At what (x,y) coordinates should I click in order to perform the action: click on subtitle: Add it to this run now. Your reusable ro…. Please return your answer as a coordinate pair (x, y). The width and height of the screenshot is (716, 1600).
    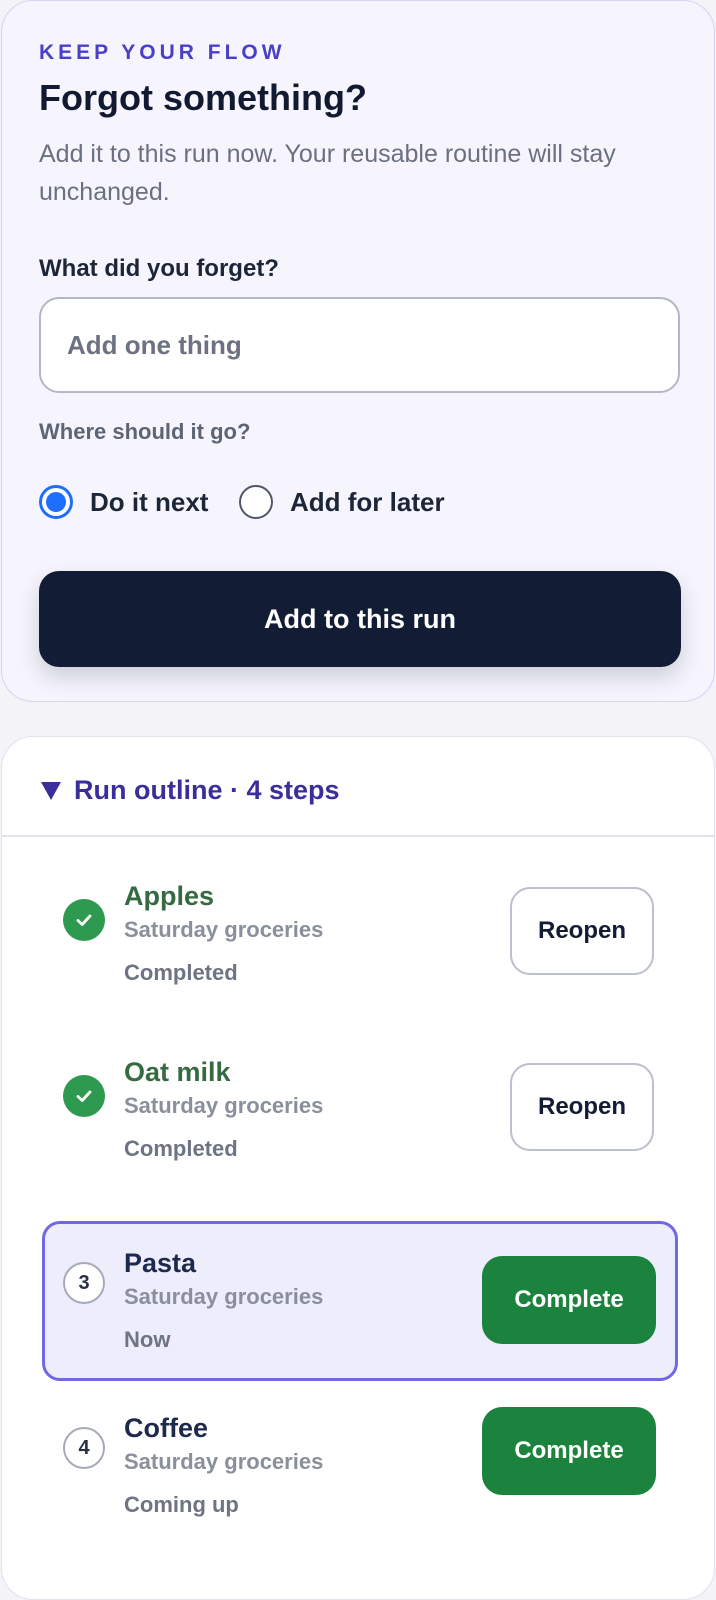
    Looking at the image, I should click on (327, 173).